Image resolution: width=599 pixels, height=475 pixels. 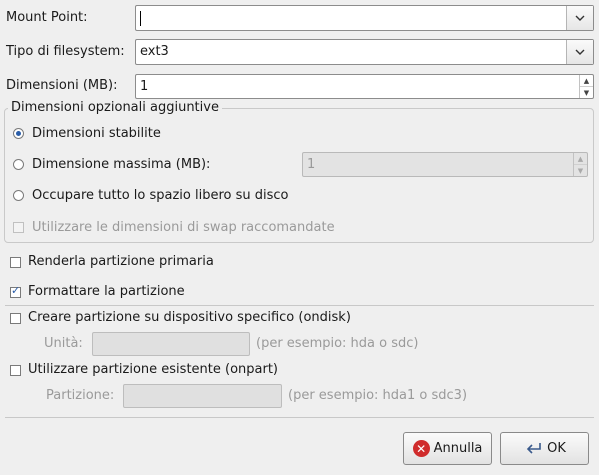 I want to click on filesystem-label: Tipo di filesystem:, so click(x=65, y=51).